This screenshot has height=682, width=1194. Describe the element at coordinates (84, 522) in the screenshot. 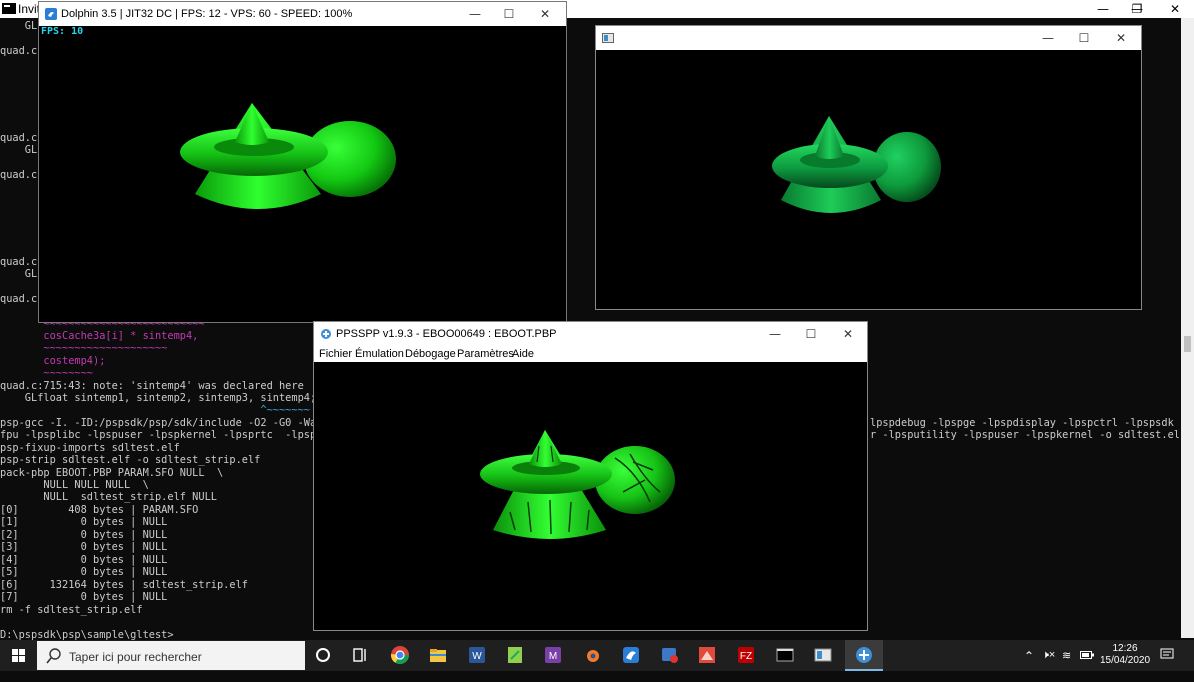

I see `console-line: [1] 0 bytes | NULL` at that location.